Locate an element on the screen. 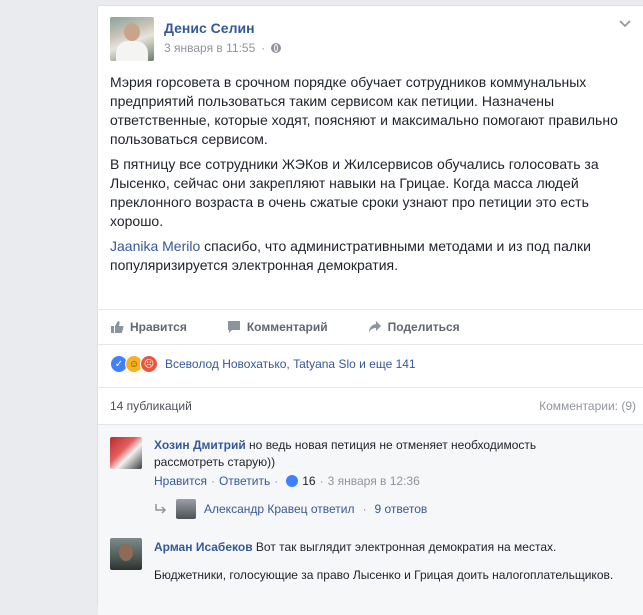 The height and width of the screenshot is (615, 643). replies-link: Александр Кравец ответил · 9 ответов is located at coordinates (290, 509).